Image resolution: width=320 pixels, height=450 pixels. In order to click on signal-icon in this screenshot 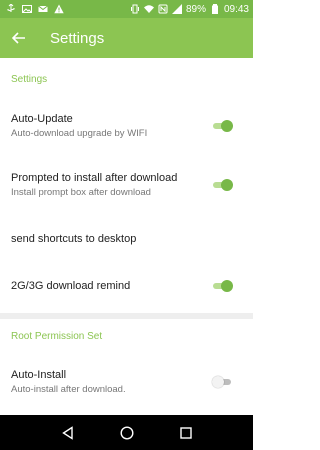, I will do `click(176, 9)`.